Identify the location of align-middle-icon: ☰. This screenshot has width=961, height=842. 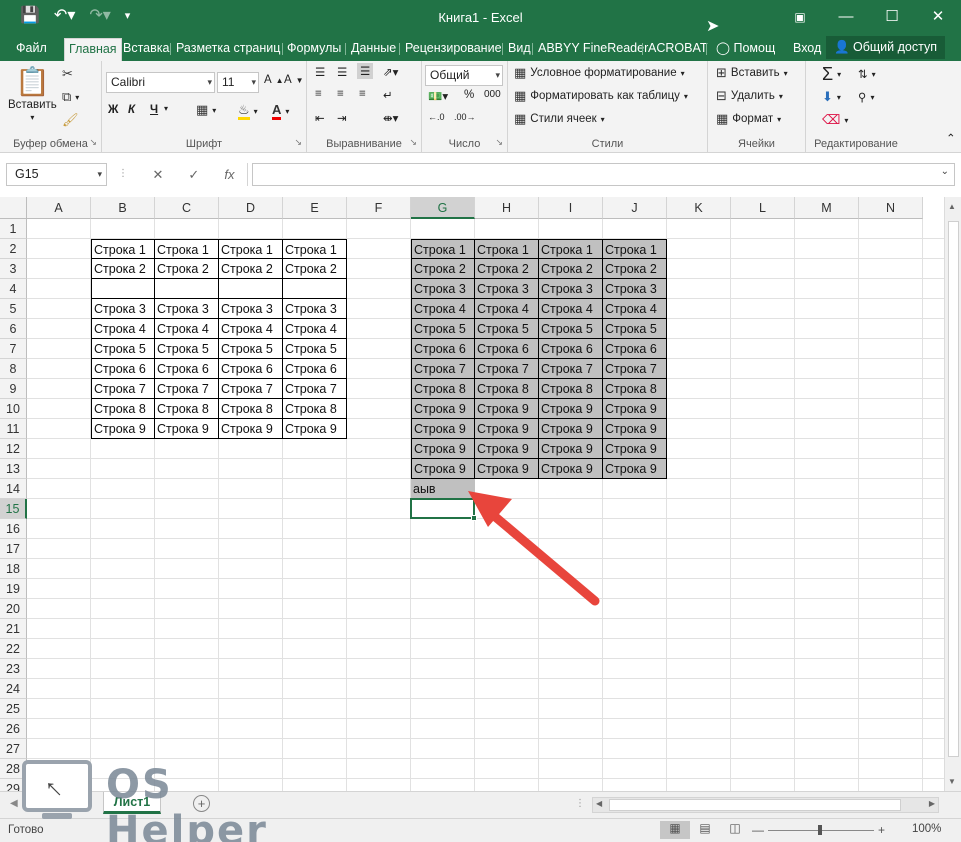
(342, 72).